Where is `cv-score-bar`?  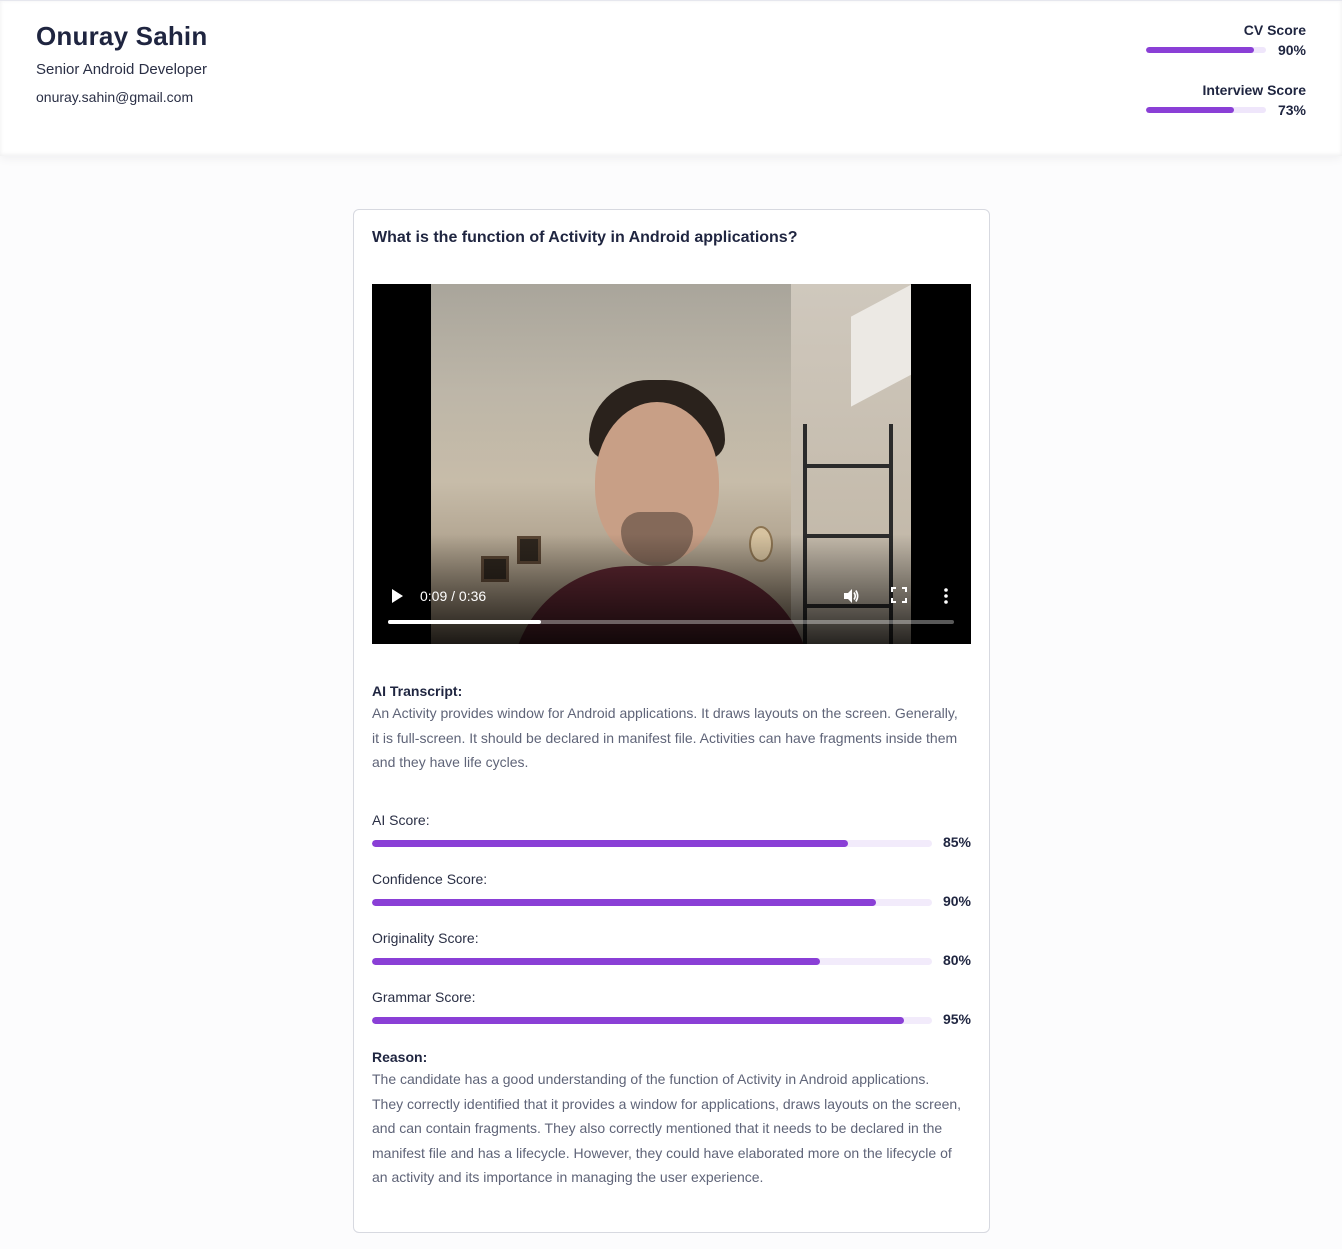
cv-score-bar is located at coordinates (1206, 50).